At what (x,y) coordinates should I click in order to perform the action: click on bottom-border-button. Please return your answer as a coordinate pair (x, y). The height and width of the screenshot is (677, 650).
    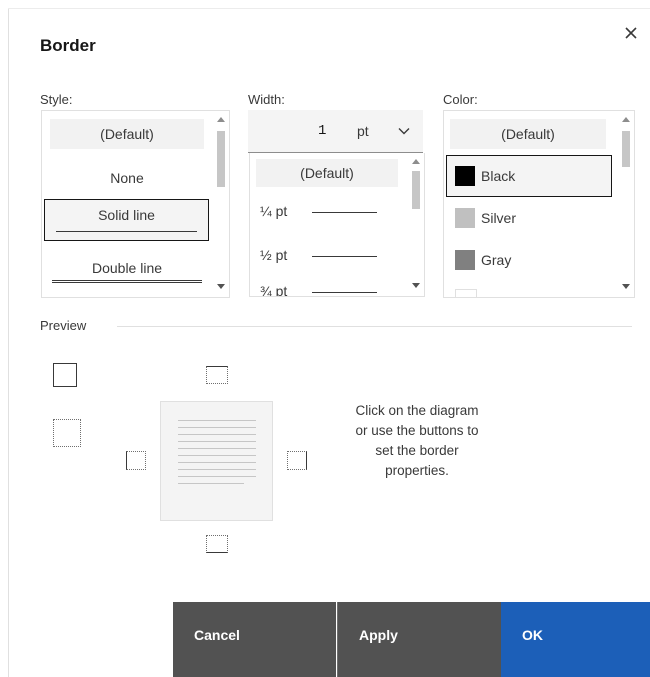
    Looking at the image, I should click on (217, 544).